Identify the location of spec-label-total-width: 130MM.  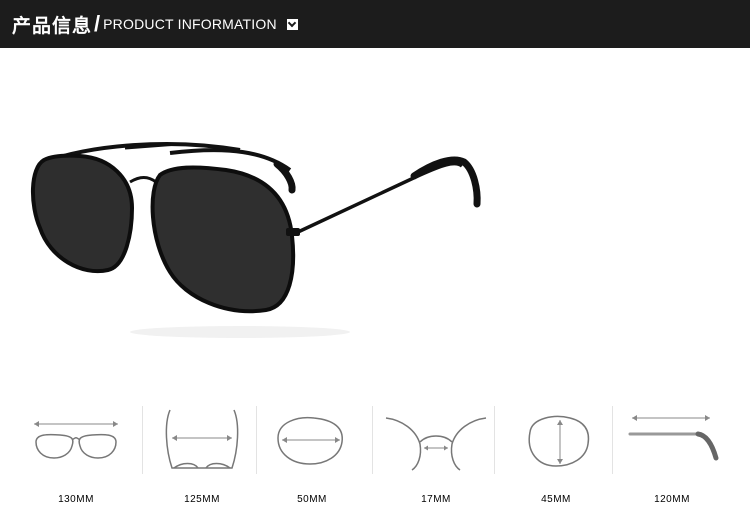
(76, 499).